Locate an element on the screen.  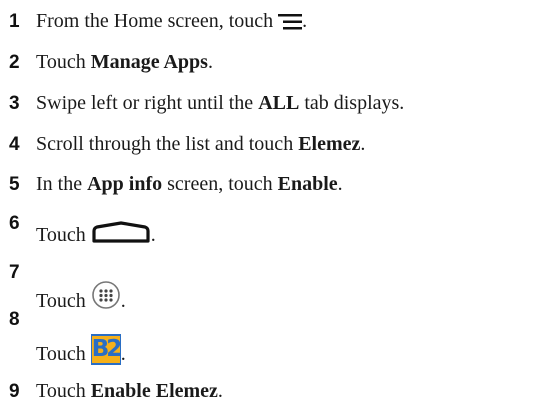
menu-icon is located at coordinates (290, 25).